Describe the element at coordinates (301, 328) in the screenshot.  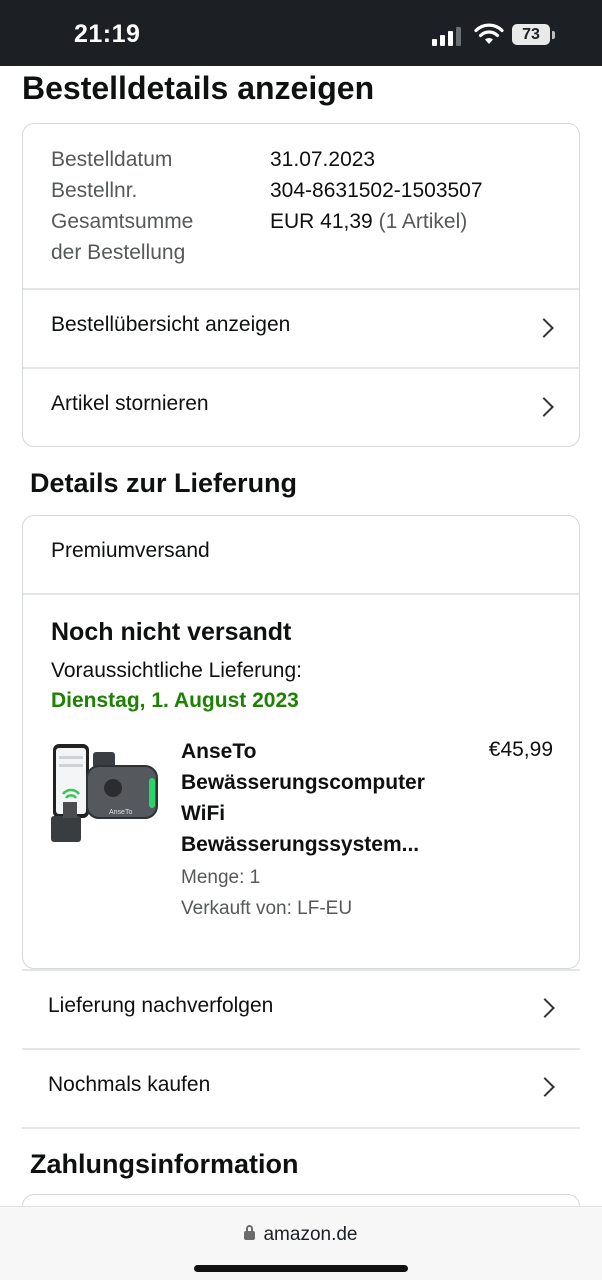
I see `view-order-summary-row: Bestellübersicht anzeigen` at that location.